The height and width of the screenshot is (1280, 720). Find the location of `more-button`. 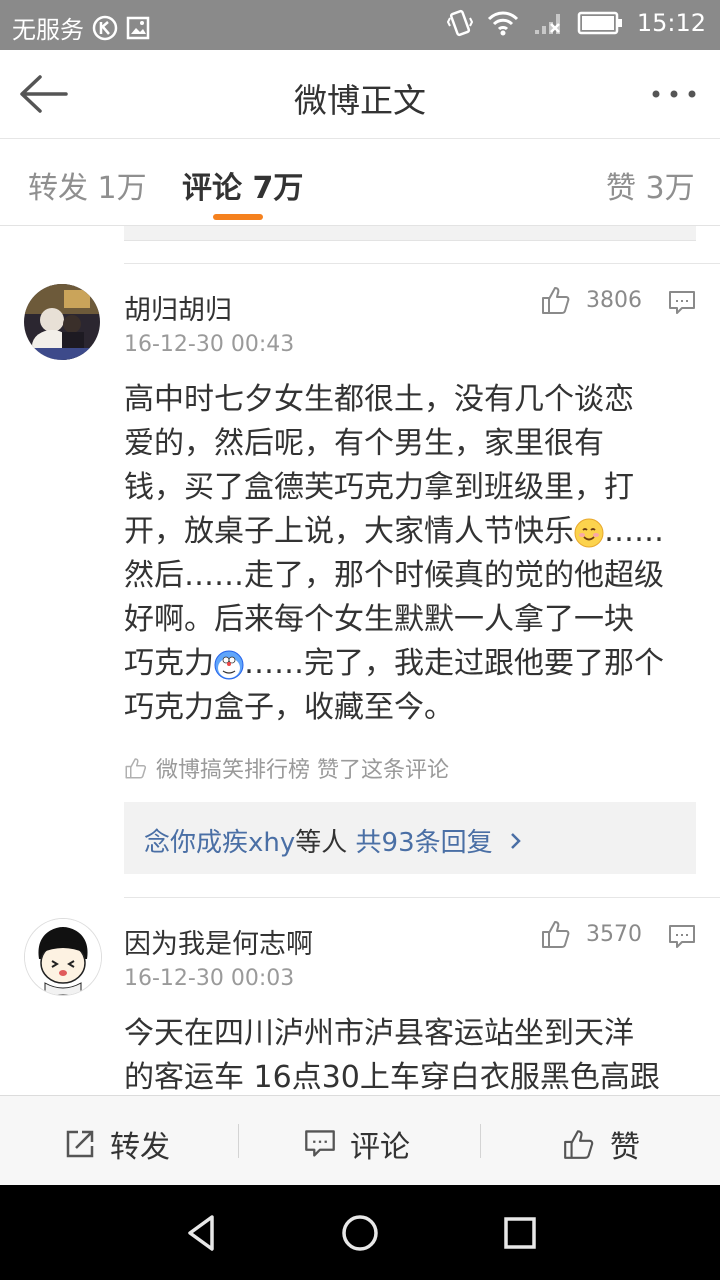

more-button is located at coordinates (674, 94).